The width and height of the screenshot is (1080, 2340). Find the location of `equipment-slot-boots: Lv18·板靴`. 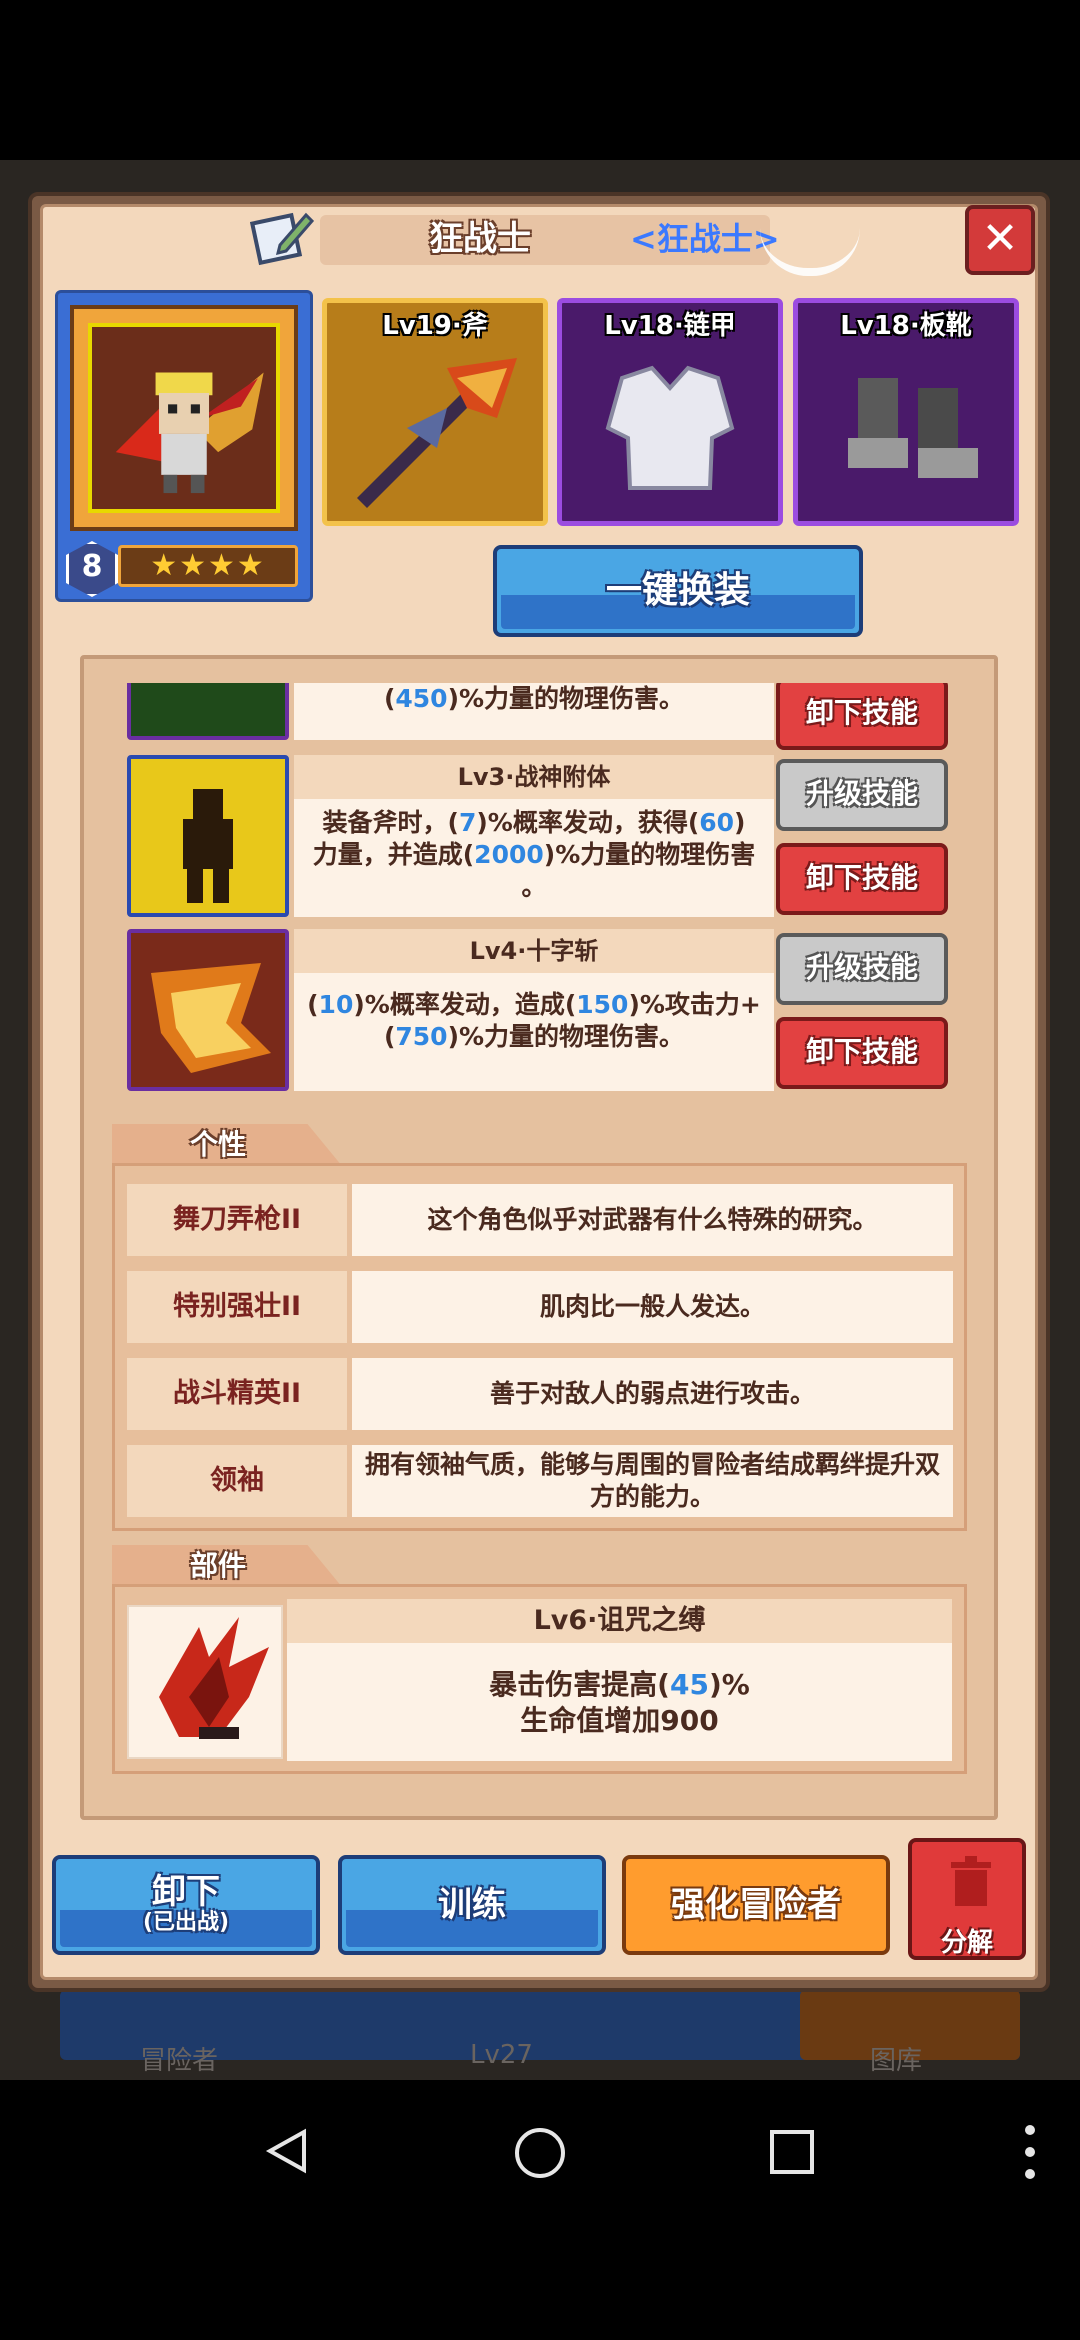

equipment-slot-boots: Lv18·板靴 is located at coordinates (906, 412).